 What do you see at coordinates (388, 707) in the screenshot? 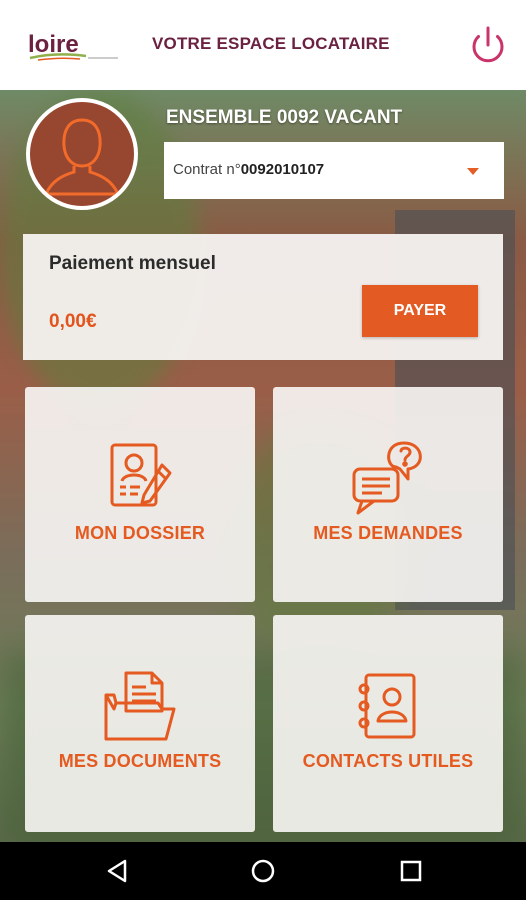
I see `contacts-icon` at bounding box center [388, 707].